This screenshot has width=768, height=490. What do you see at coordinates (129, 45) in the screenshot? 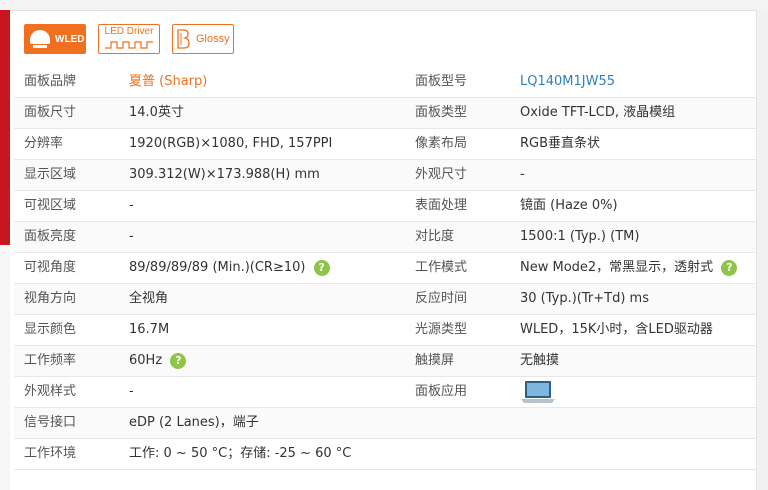
I see `led-driver-wave-icon` at bounding box center [129, 45].